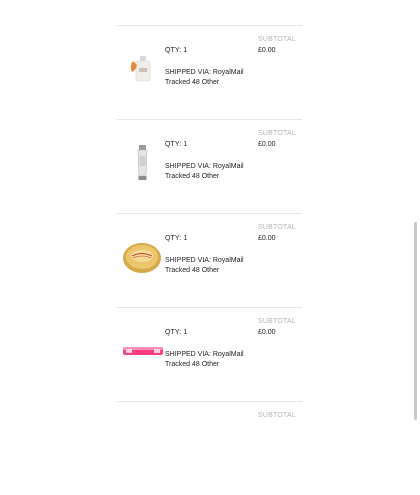  I want to click on tube-icon, so click(142, 162).